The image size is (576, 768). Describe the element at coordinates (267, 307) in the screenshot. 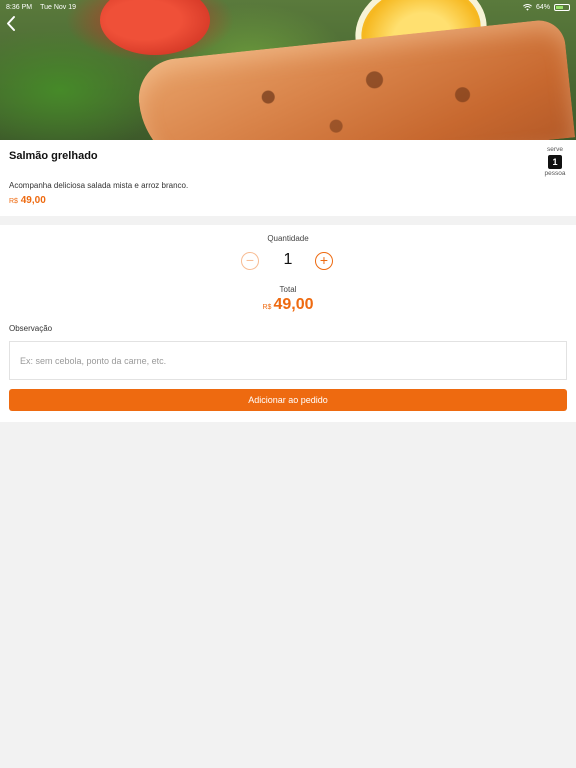

I see `total-currency: R$` at that location.